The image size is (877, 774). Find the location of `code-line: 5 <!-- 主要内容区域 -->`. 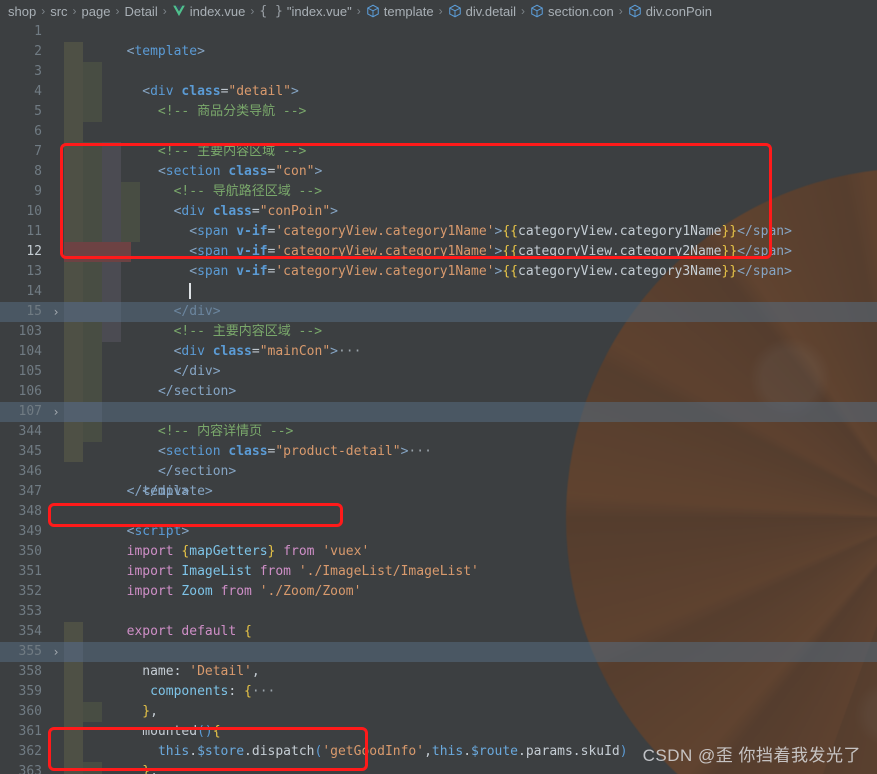

code-line: 5 <!-- 主要内容区域 --> is located at coordinates (438, 130).